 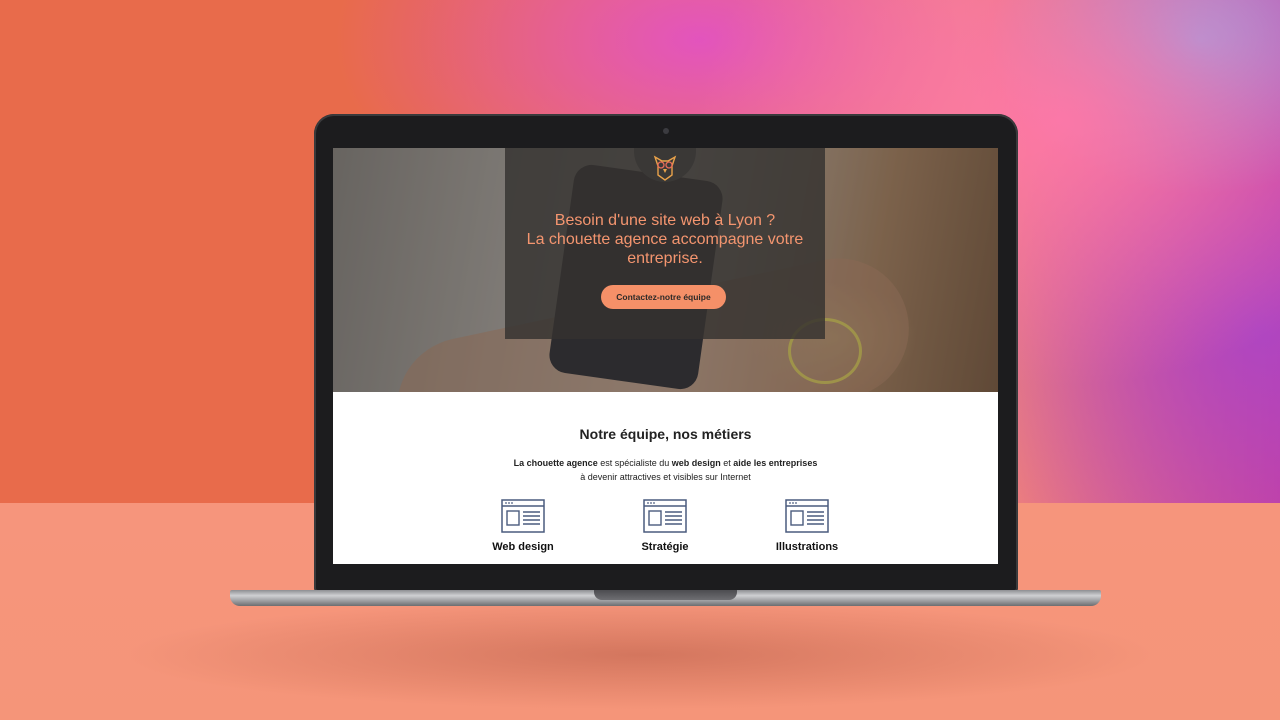 I want to click on hero-title-line: entreprise., so click(x=665, y=258).